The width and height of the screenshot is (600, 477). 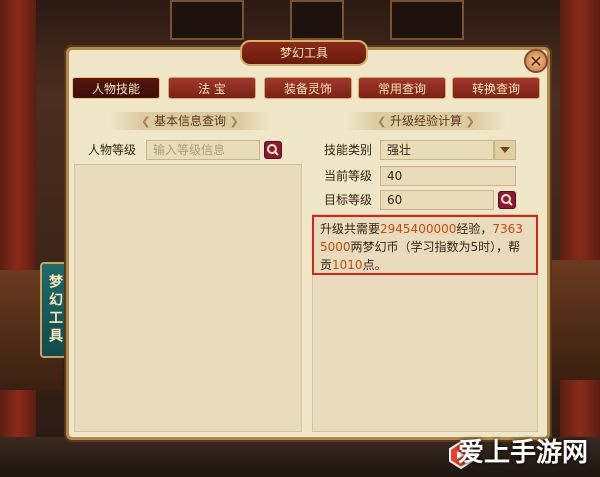 What do you see at coordinates (496, 88) in the screenshot?
I see `tab-conversion-query: 转换查询` at bounding box center [496, 88].